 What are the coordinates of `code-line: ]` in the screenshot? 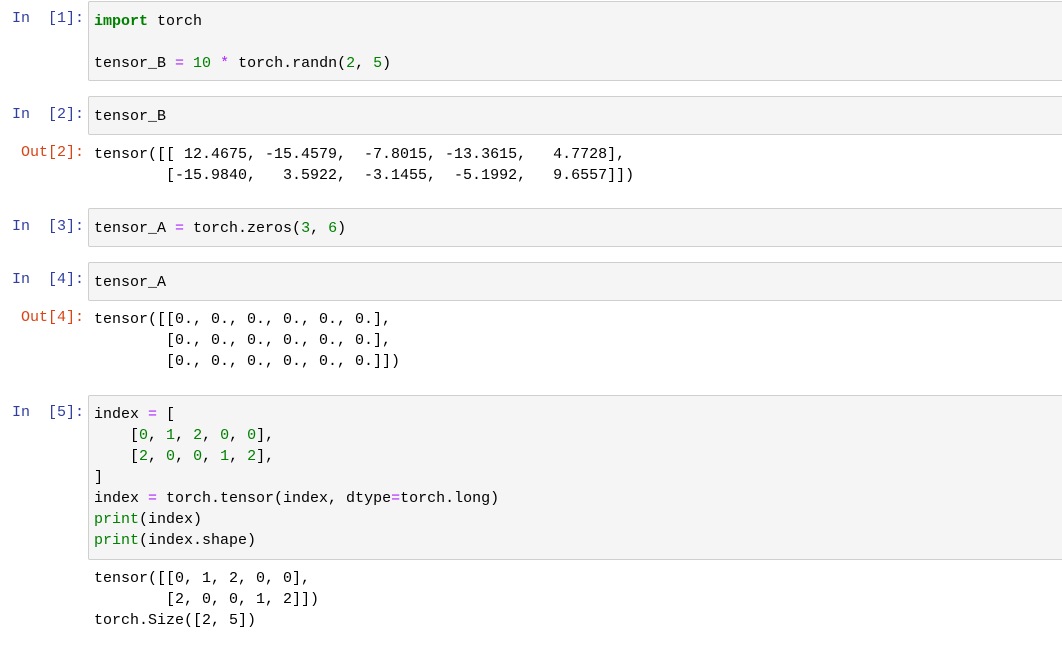 It's located at (578, 477).